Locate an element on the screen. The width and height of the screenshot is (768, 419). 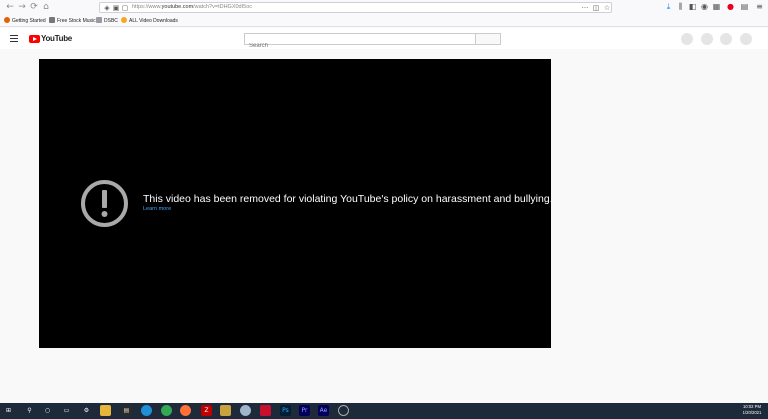
bookmark-all-video-downloads: ALL Video Downloads is located at coordinates (149, 21).